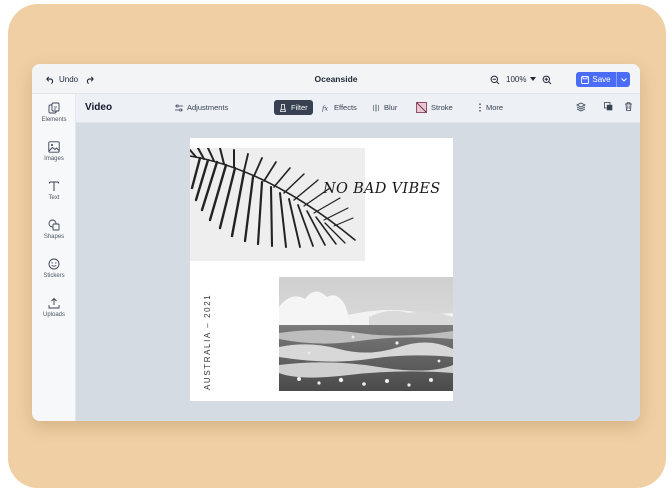  I want to click on filter-label: Filter, so click(299, 107).